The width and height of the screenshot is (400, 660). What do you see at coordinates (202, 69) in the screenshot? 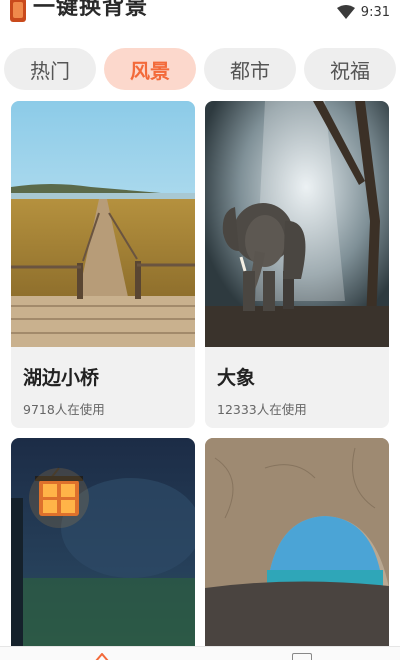
I see `category-tabs: 热门 风景 都市 祝福` at bounding box center [202, 69].